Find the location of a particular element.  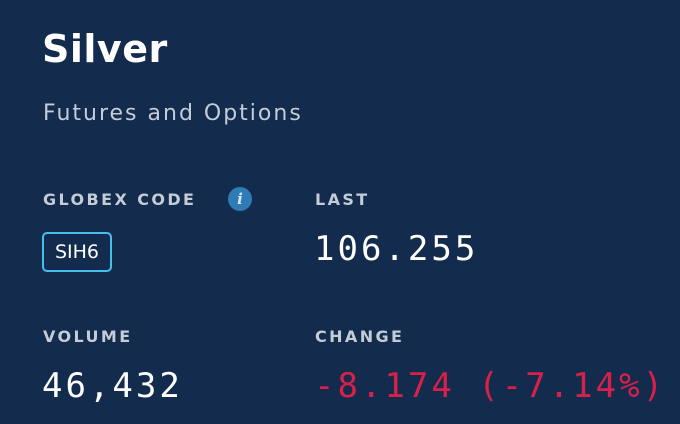

globex-code-badge: SIH6 is located at coordinates (77, 252).